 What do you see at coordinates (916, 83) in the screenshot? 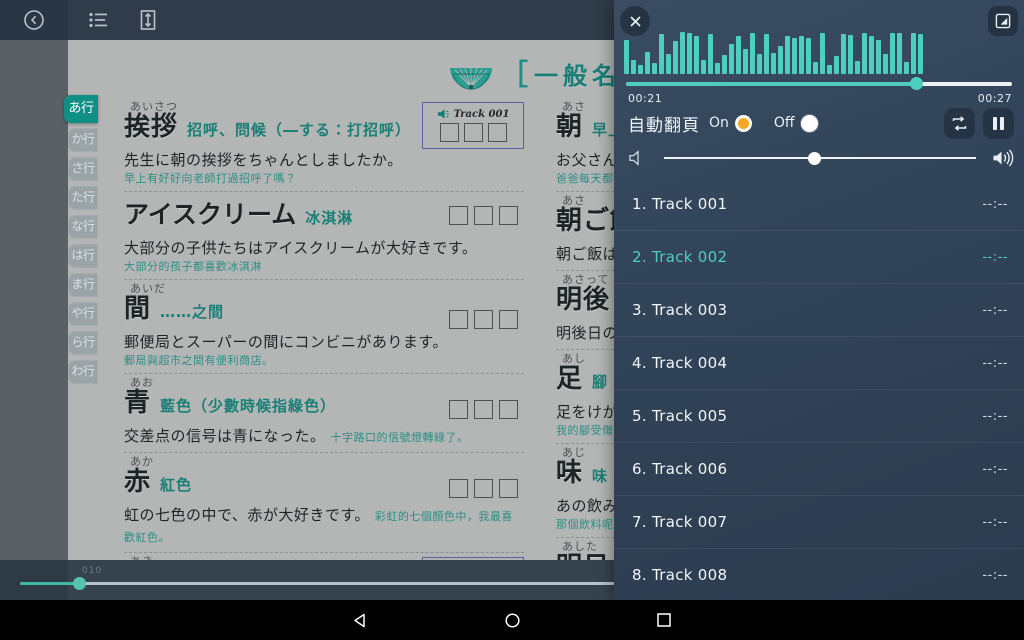
I see `seek-knob` at bounding box center [916, 83].